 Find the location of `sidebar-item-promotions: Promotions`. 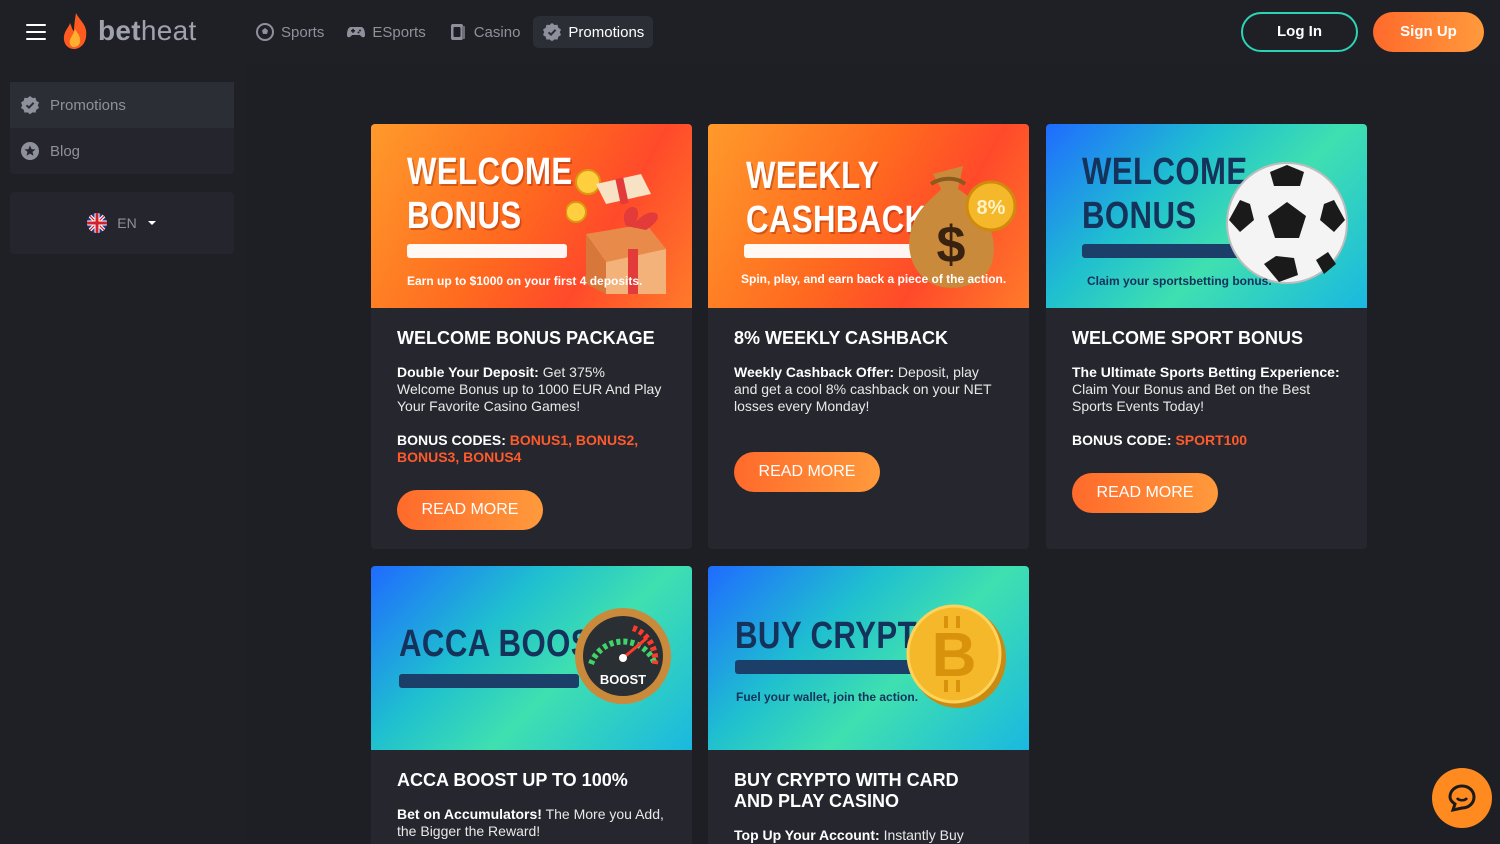

sidebar-item-promotions: Promotions is located at coordinates (122, 105).